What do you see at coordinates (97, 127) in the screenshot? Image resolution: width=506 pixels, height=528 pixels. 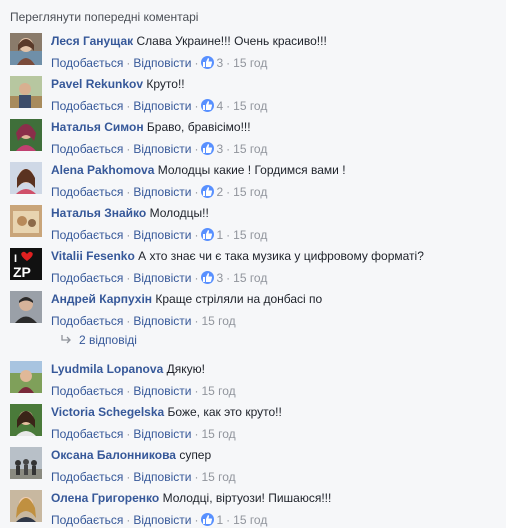 I see `comment-author: Наталья Симон` at bounding box center [97, 127].